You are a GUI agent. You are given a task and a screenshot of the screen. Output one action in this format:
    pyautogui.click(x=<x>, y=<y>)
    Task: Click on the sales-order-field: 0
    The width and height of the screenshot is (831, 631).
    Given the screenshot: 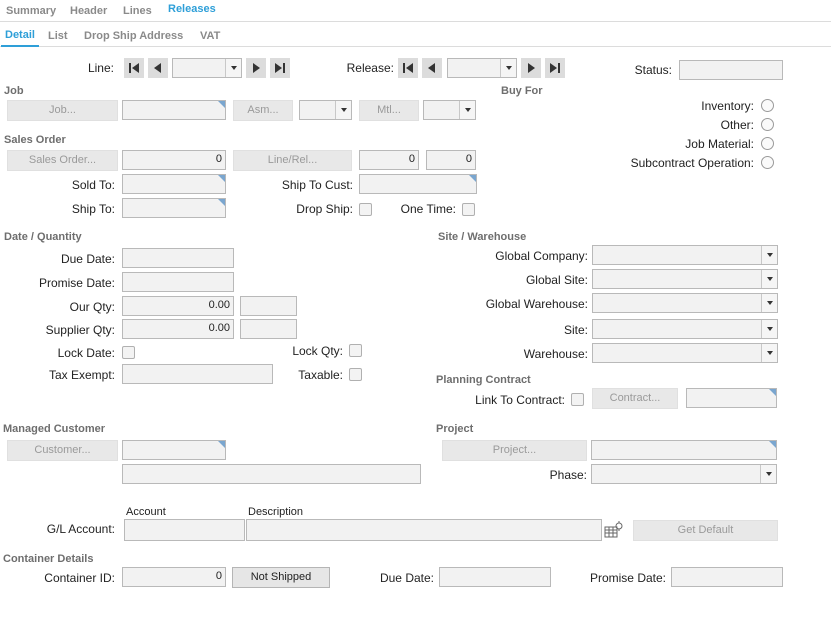 What is the action you would take?
    pyautogui.click(x=174, y=160)
    